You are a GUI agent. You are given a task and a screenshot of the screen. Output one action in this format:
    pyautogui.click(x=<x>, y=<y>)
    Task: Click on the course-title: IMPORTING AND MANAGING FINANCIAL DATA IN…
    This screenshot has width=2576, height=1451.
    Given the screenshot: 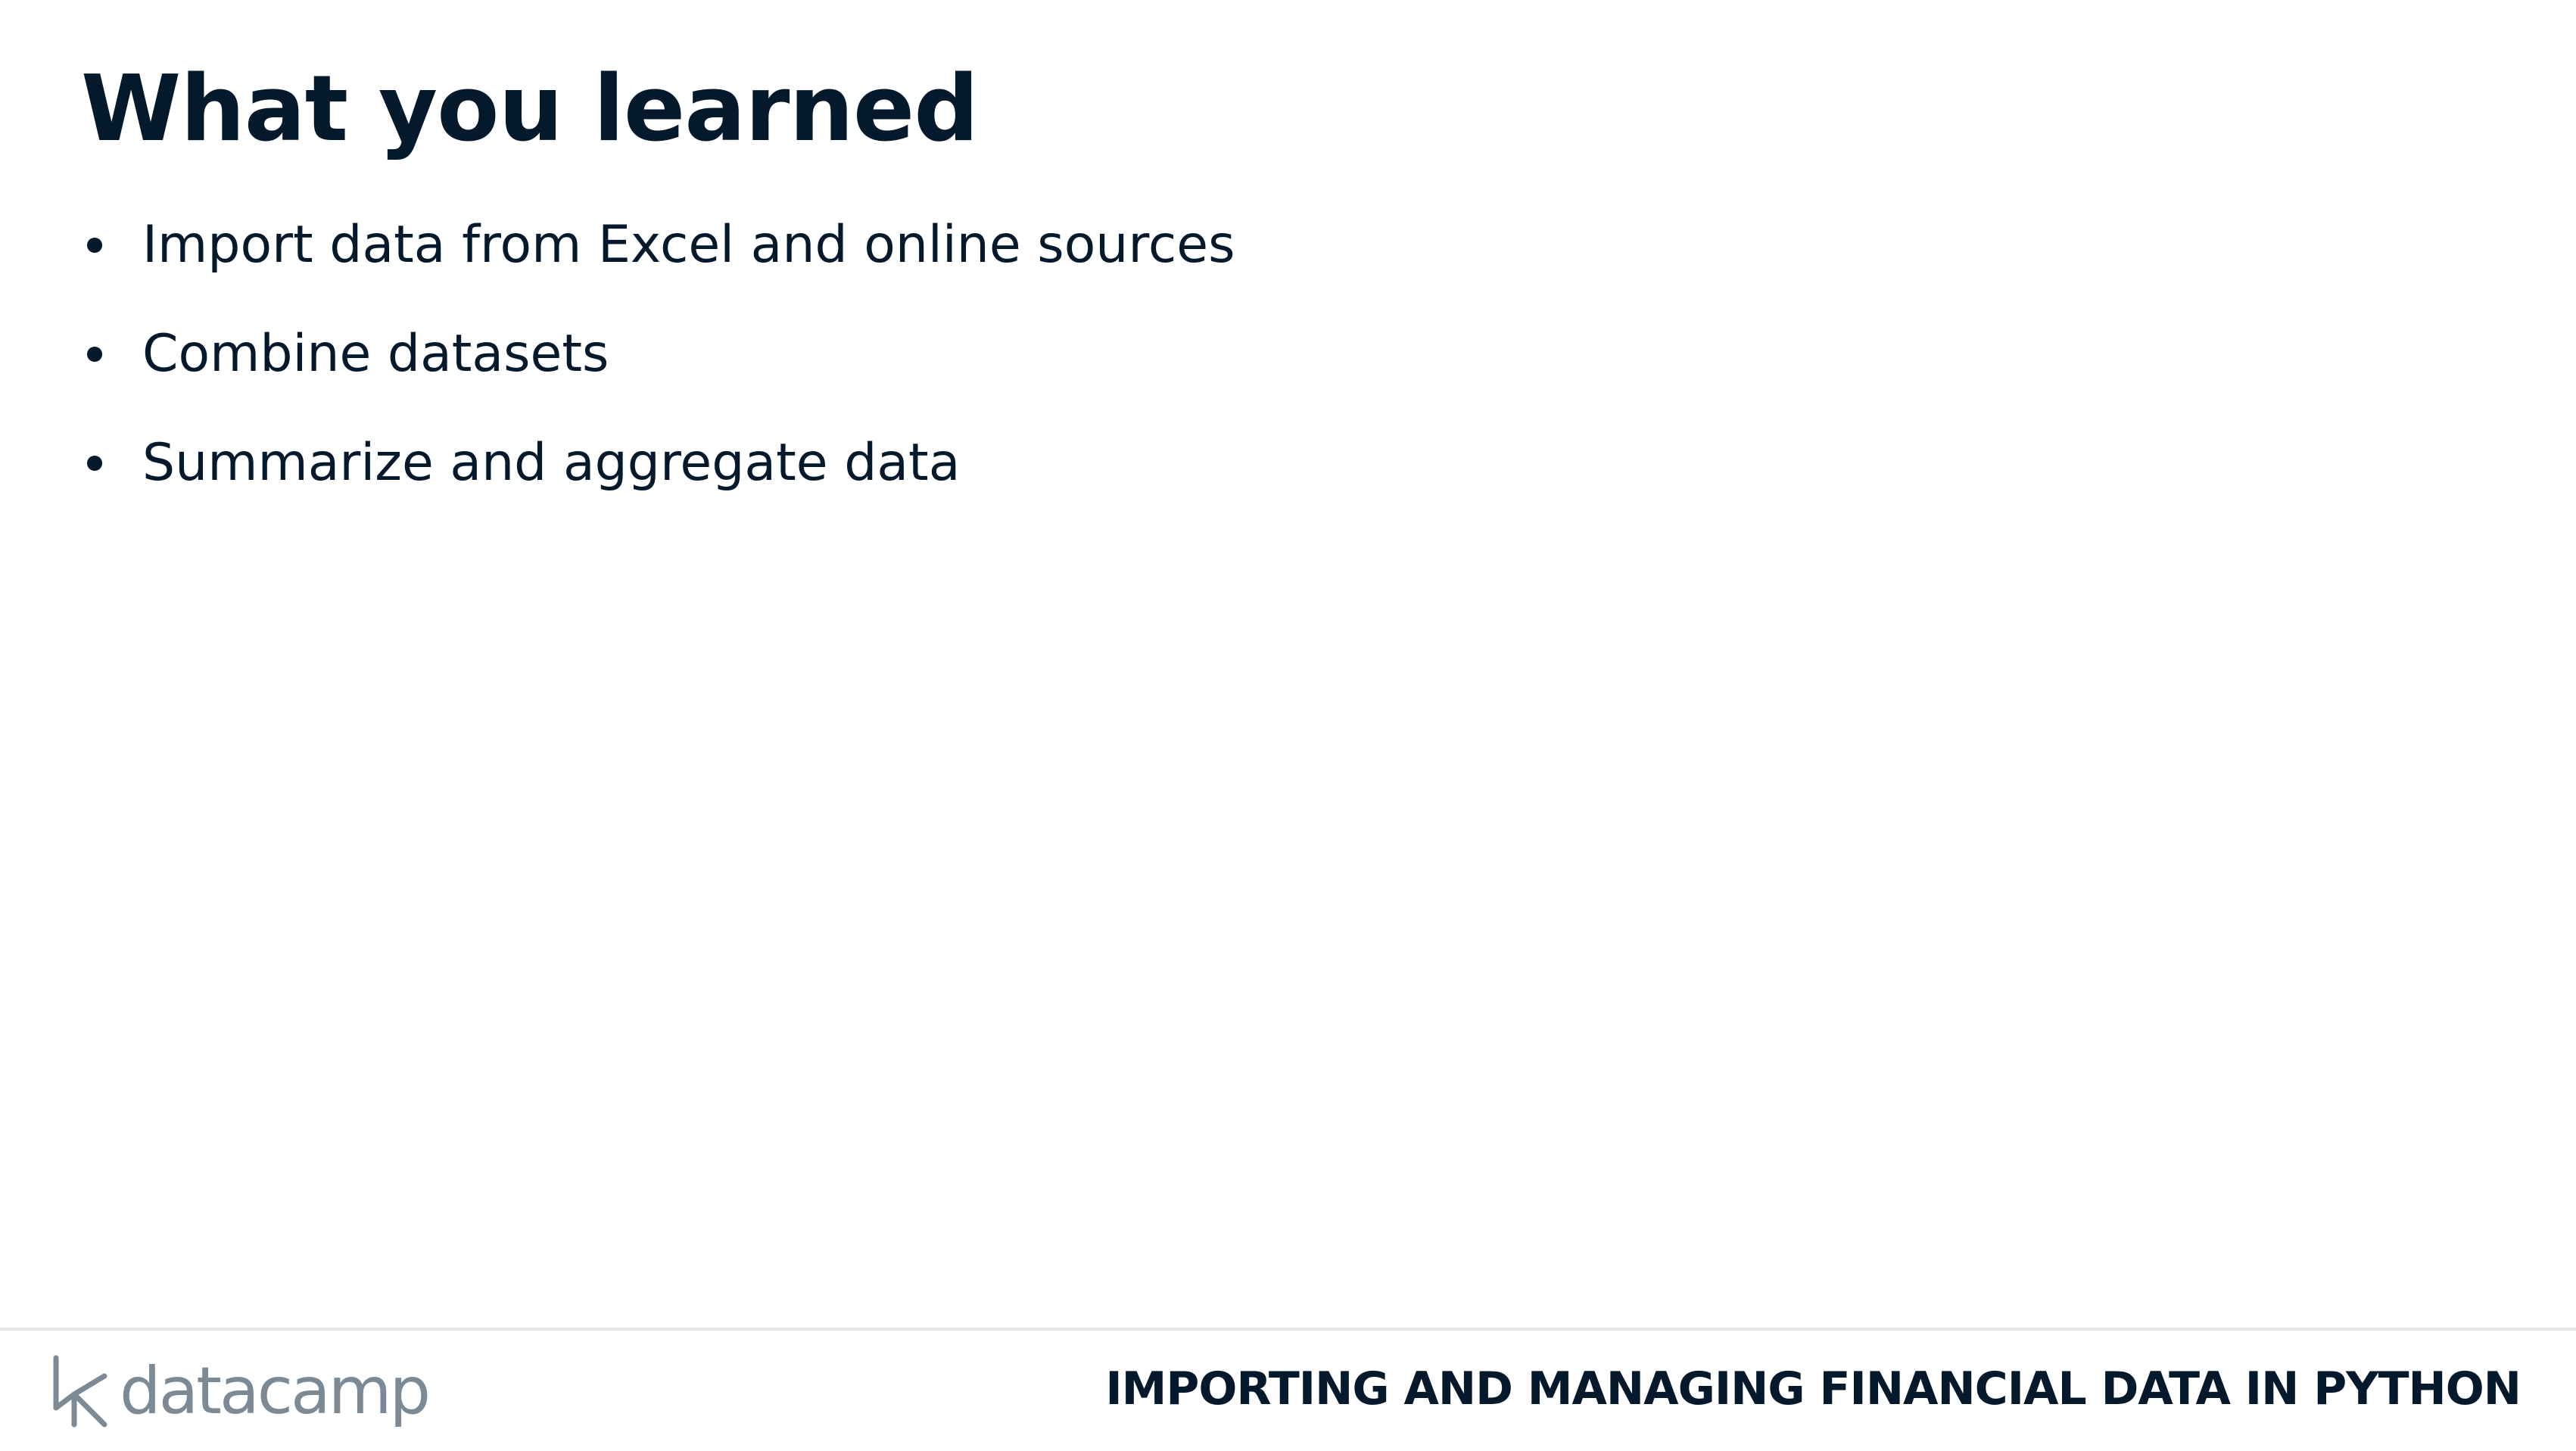 What is the action you would take?
    pyautogui.click(x=1813, y=1388)
    